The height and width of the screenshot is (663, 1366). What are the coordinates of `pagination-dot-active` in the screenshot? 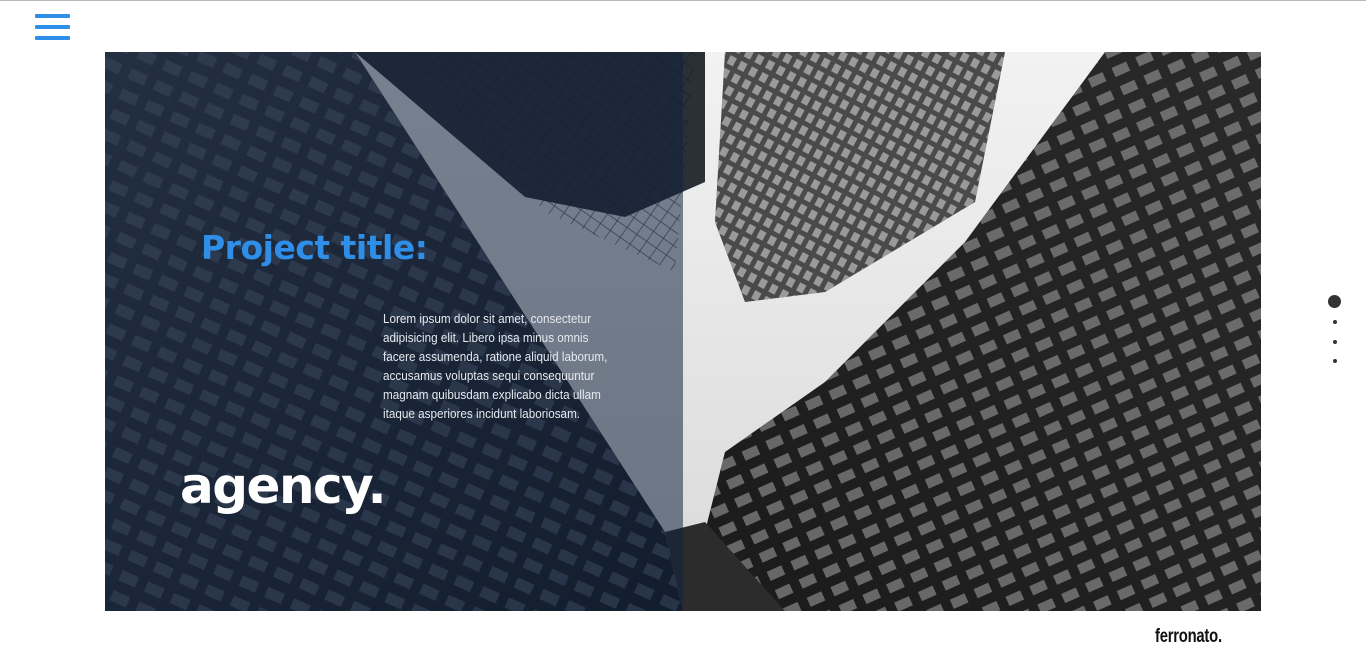 It's located at (1334, 301).